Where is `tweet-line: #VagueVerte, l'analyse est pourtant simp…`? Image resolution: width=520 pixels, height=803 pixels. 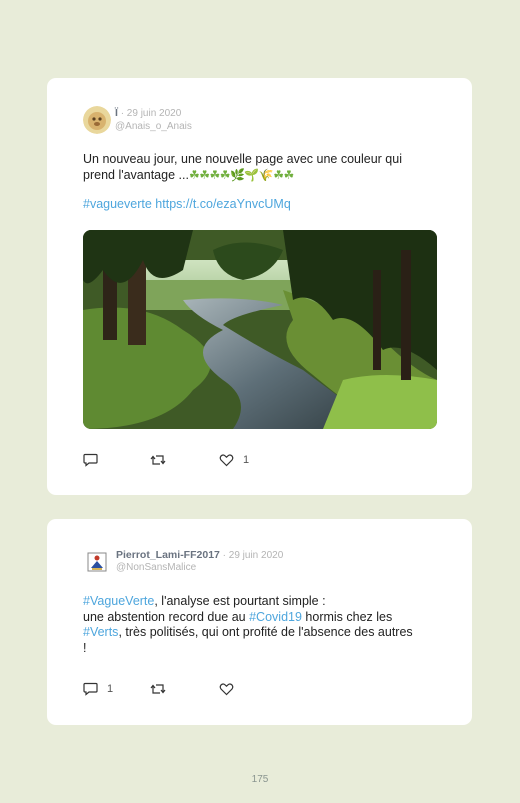 tweet-line: #VagueVerte, l'analyse est pourtant simp… is located at coordinates (248, 602).